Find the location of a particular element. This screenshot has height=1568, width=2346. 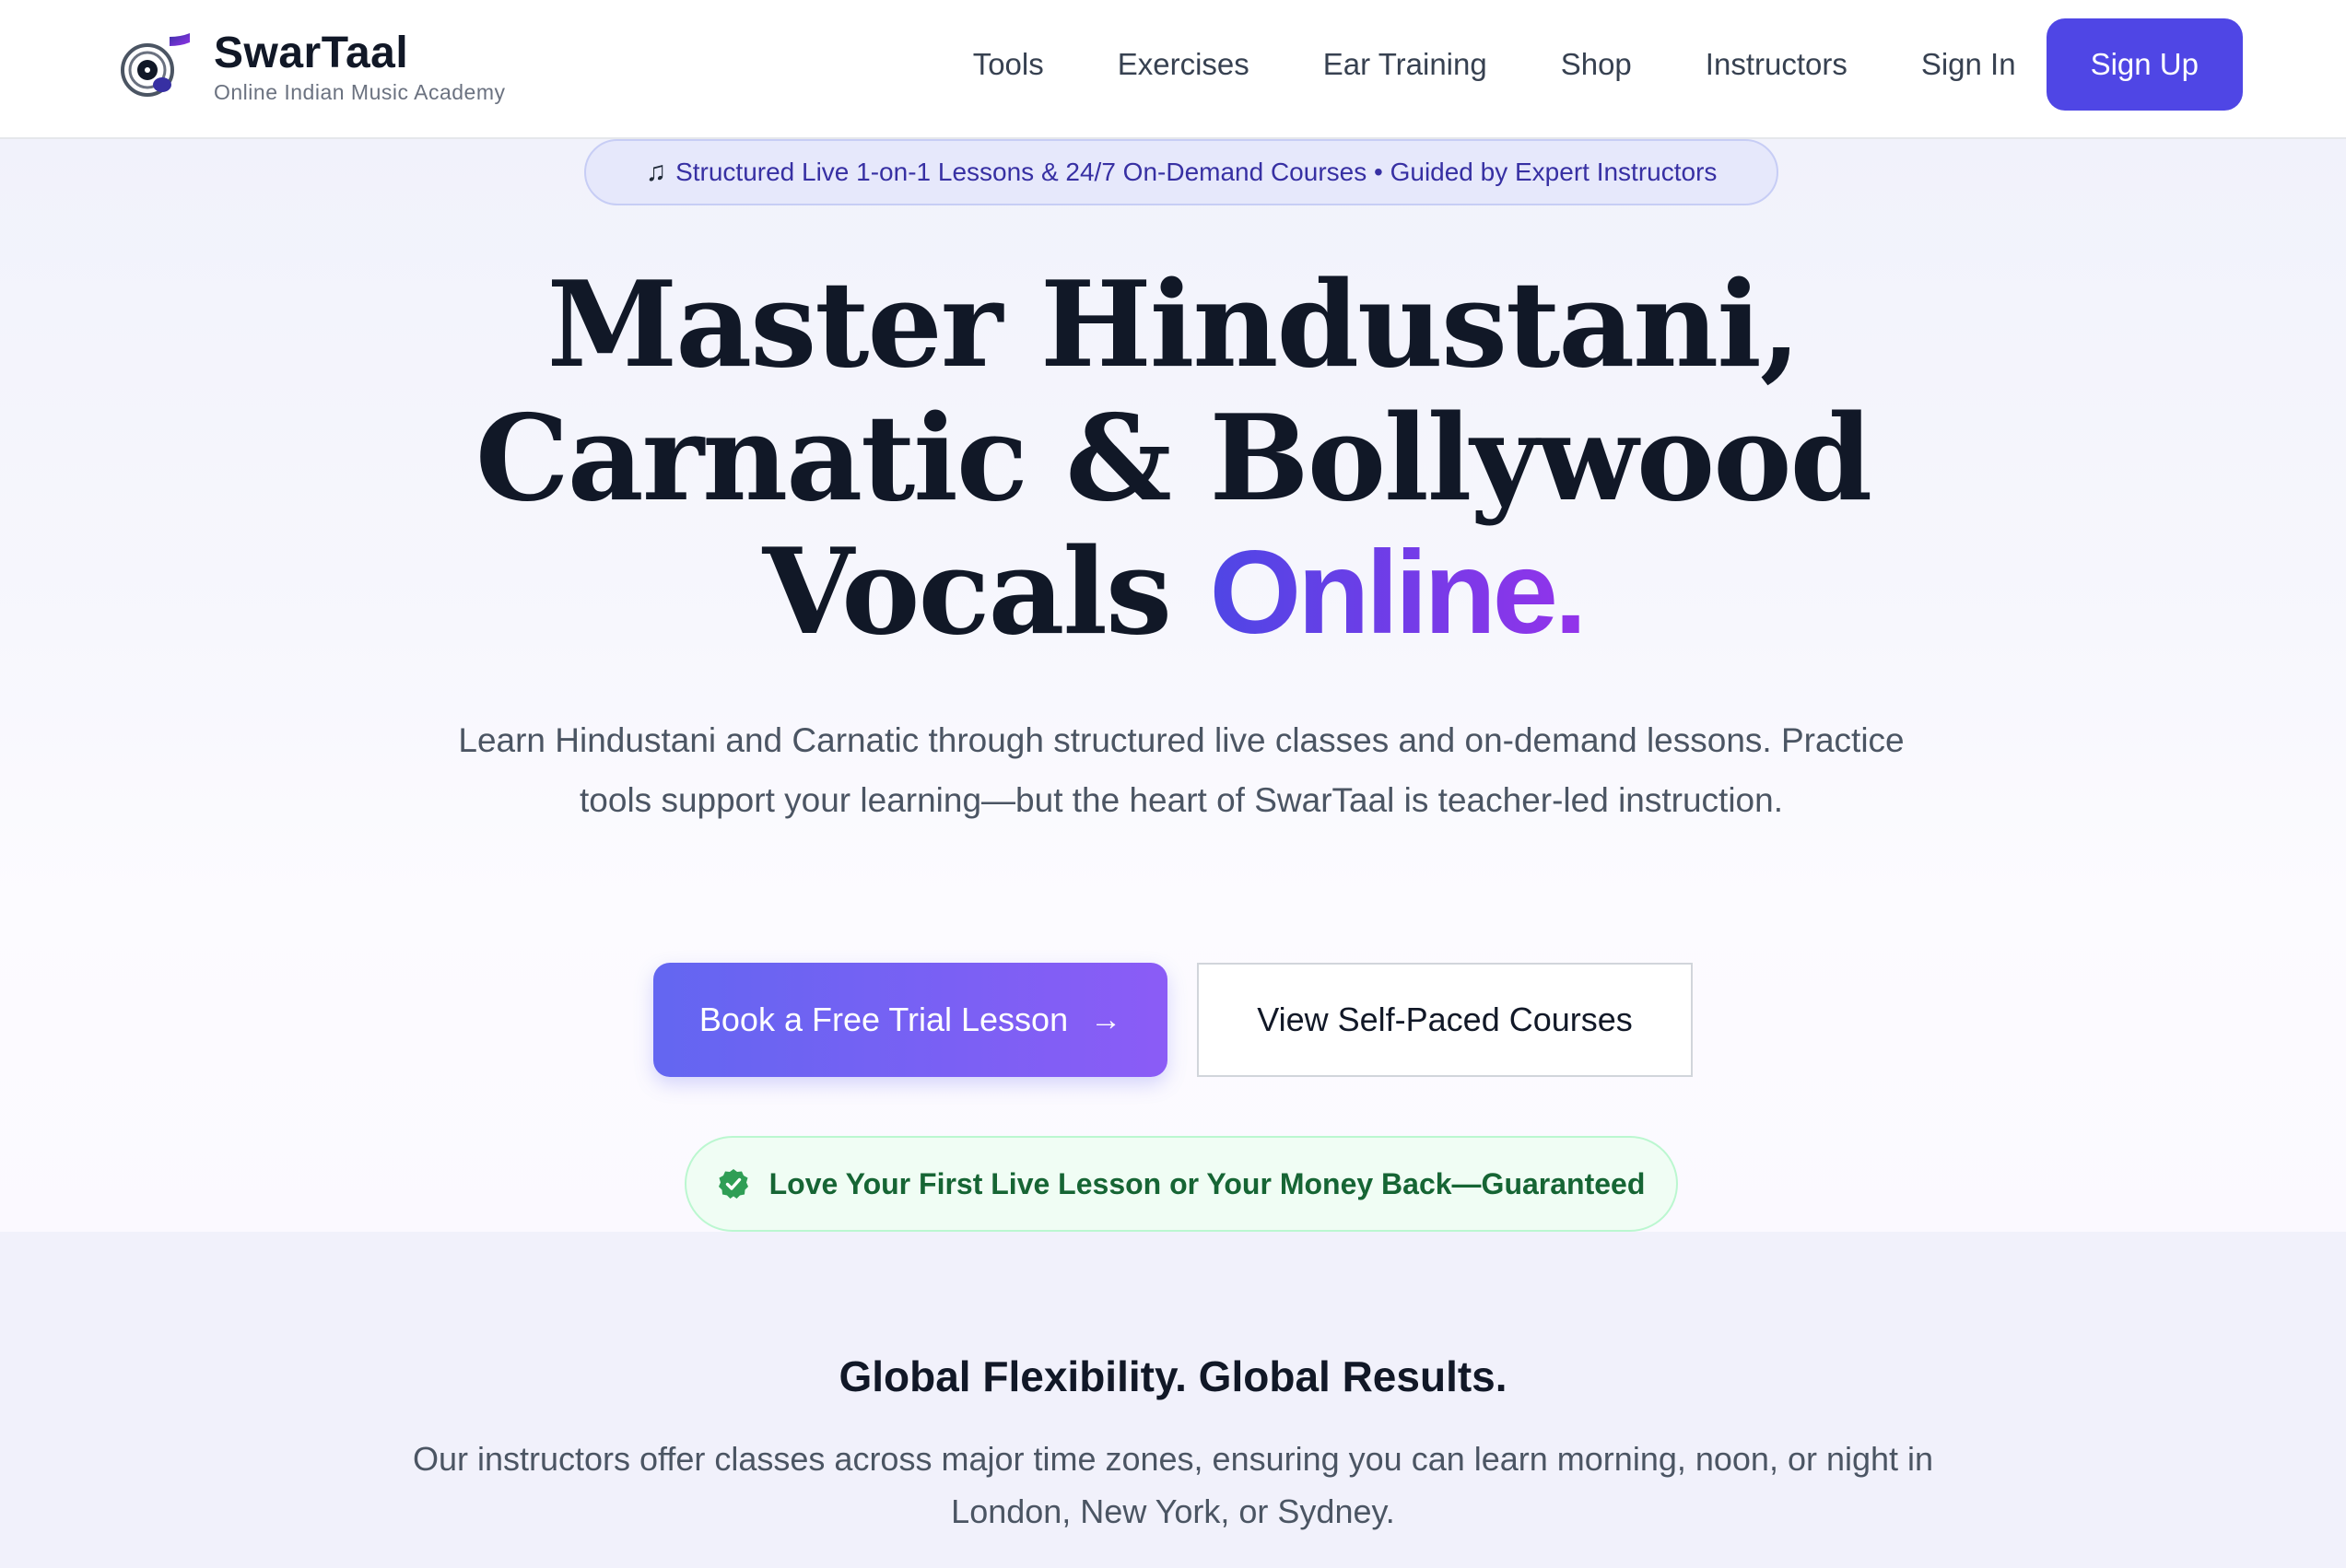

brand-logo-link: SwarTaal Online Indian Music Academy is located at coordinates (313, 66).